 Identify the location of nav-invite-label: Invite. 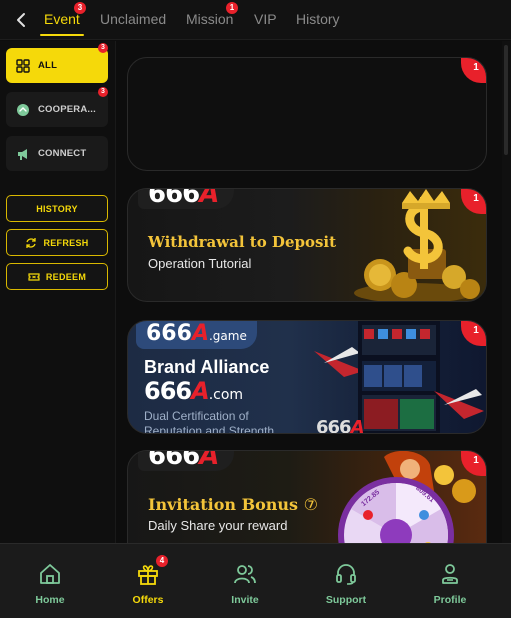
(245, 600).